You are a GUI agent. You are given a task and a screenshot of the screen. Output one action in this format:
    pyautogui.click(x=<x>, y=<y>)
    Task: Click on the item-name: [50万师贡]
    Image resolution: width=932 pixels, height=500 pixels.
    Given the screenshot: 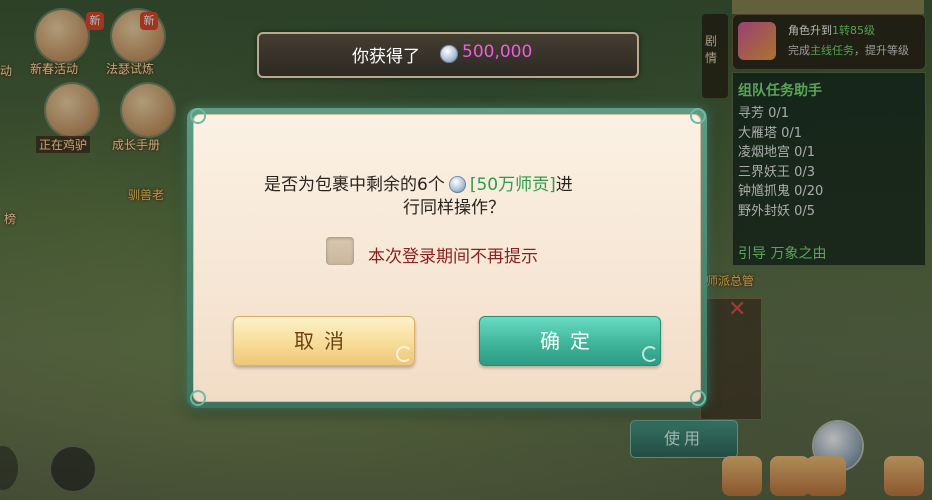 What is the action you would take?
    pyautogui.click(x=512, y=185)
    